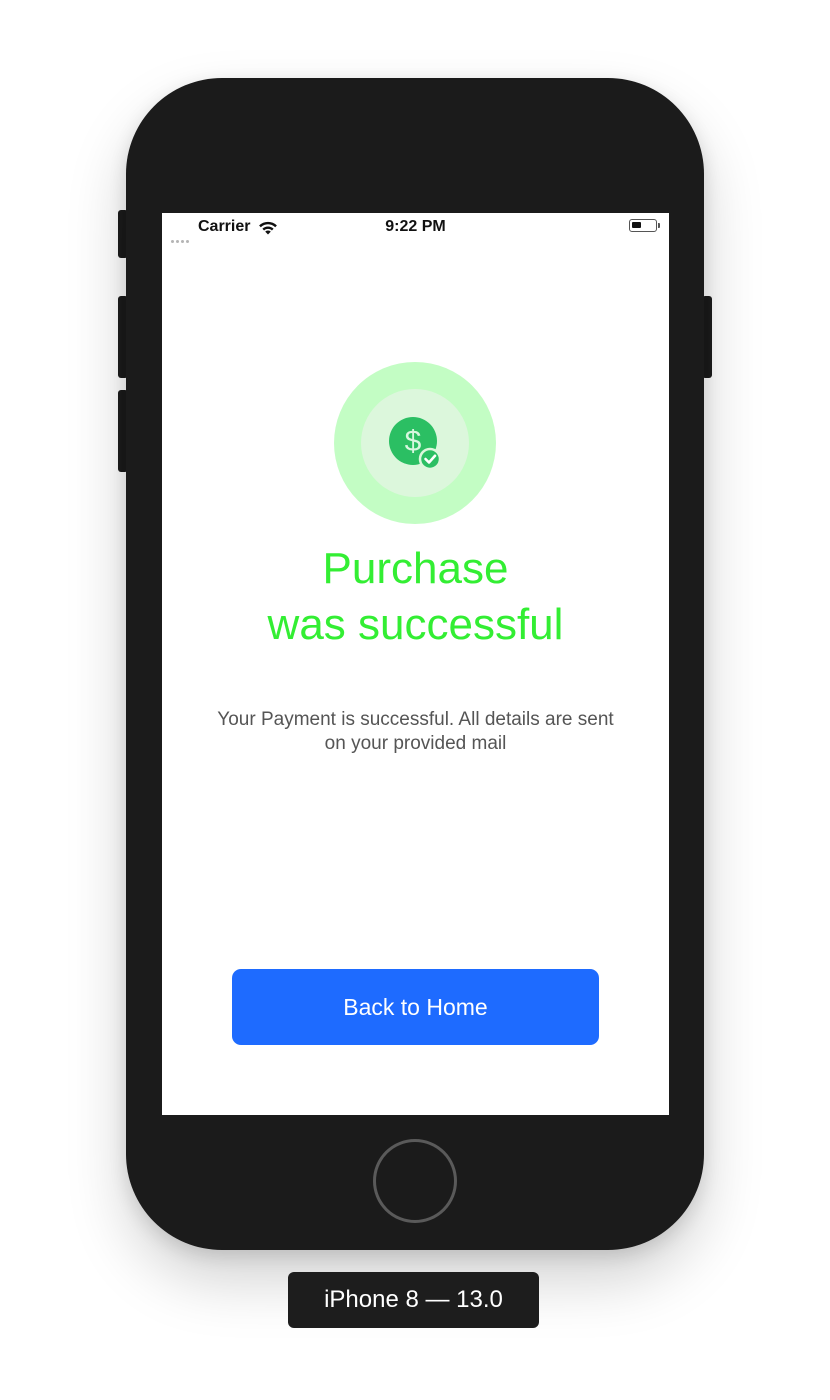  Describe the element at coordinates (415, 743) in the screenshot. I see `success-message-line-2: on your provided mail` at that location.